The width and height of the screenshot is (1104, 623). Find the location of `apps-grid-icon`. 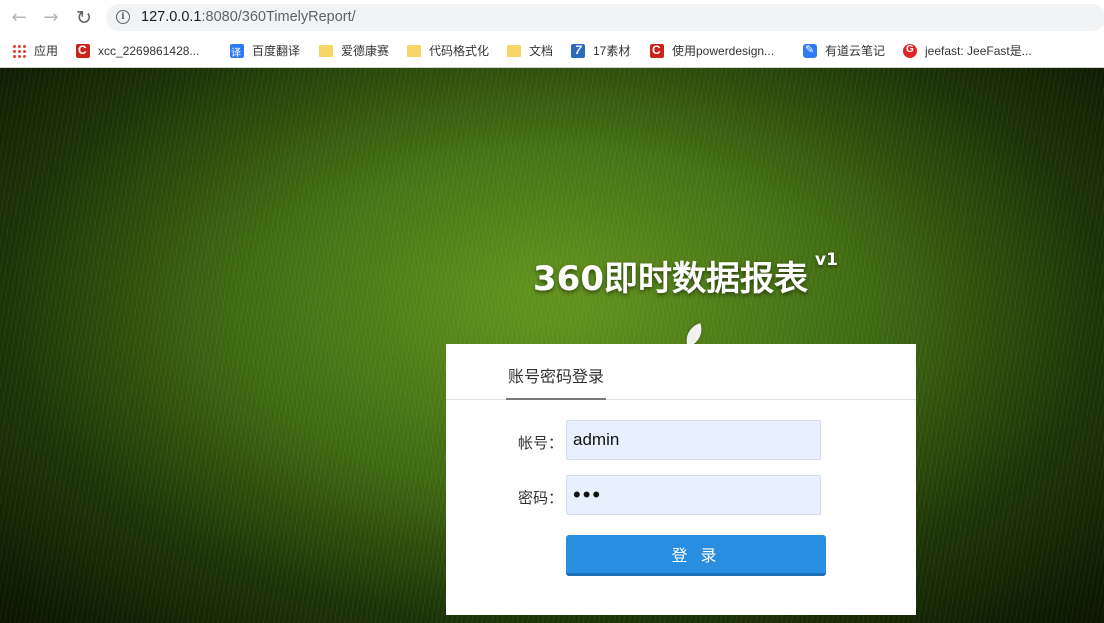

apps-grid-icon is located at coordinates (19, 50).